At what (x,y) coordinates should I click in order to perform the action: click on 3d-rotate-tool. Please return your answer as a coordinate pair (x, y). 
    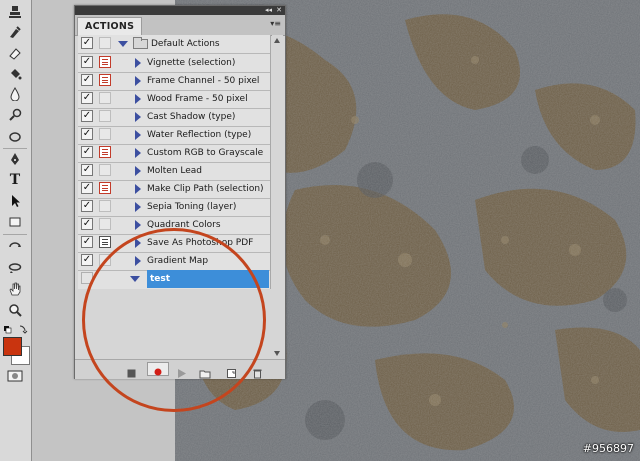
    Looking at the image, I should click on (15, 246).